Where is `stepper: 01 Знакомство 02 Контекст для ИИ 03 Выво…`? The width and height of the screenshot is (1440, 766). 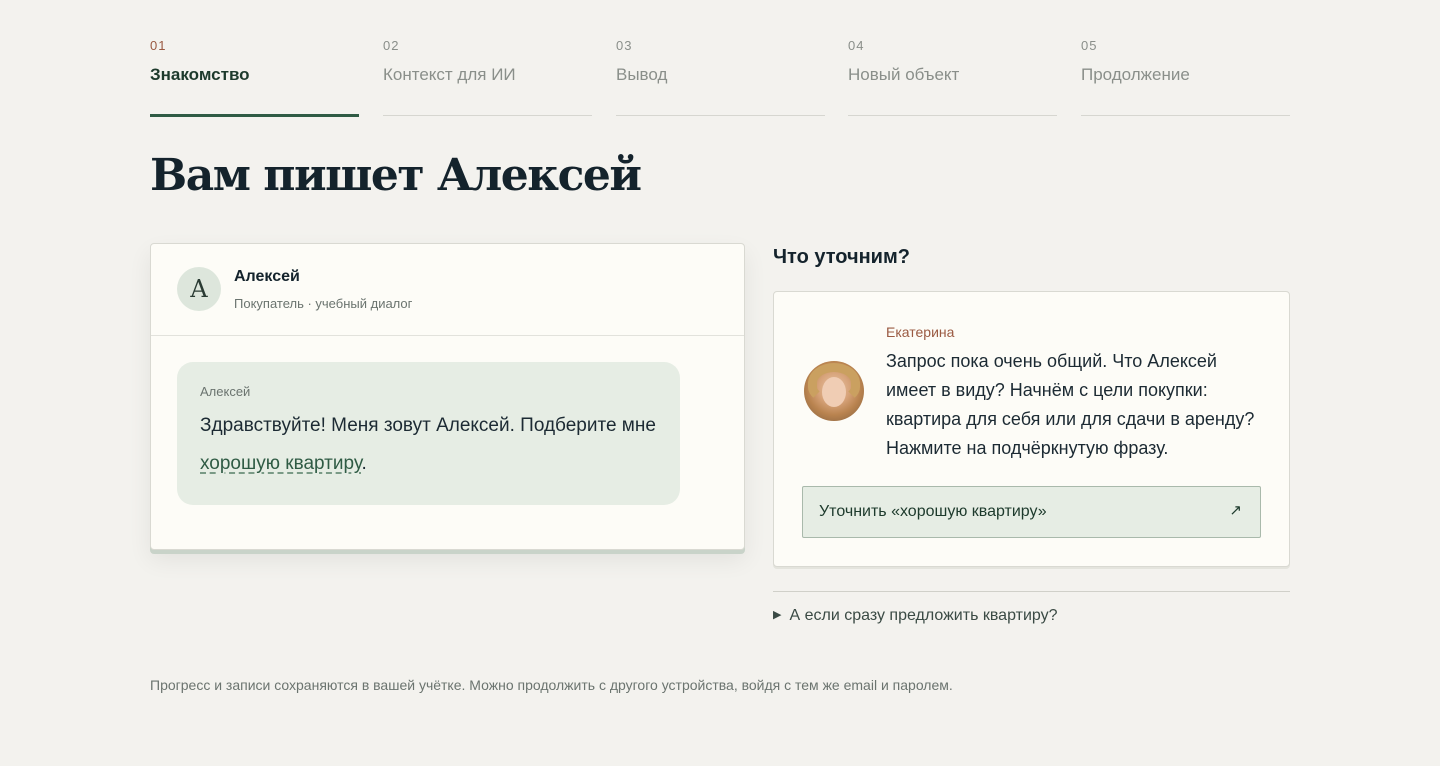
stepper: 01 Знакомство 02 Контекст для ИИ 03 Выво… is located at coordinates (720, 76).